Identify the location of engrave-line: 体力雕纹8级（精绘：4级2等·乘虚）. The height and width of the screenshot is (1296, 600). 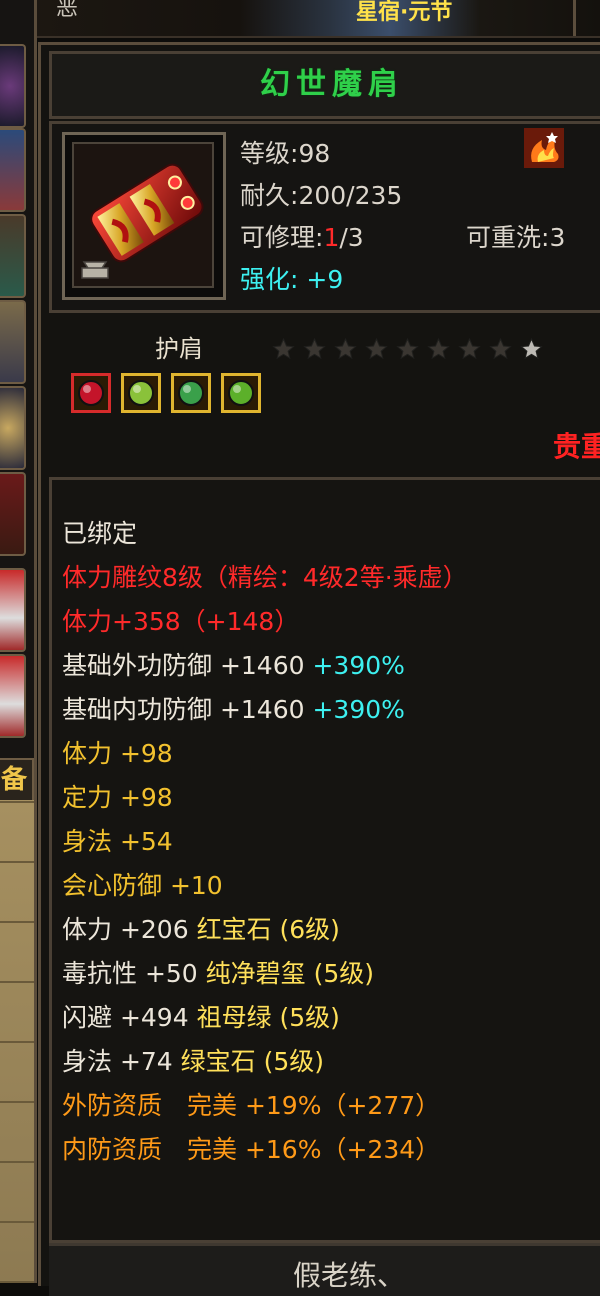
(265, 577).